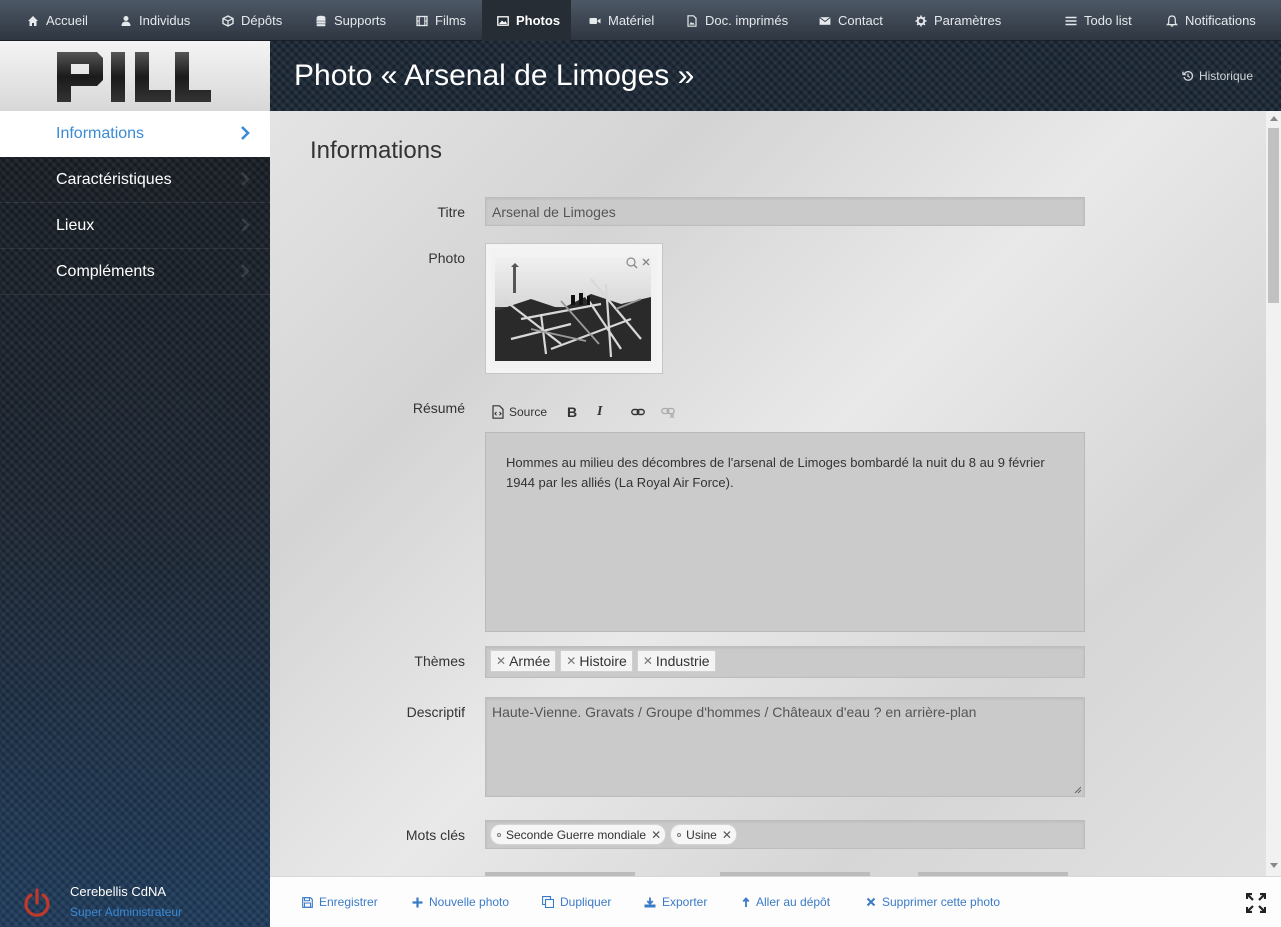 This screenshot has width=1281, height=927. I want to click on image-icon, so click(503, 20).